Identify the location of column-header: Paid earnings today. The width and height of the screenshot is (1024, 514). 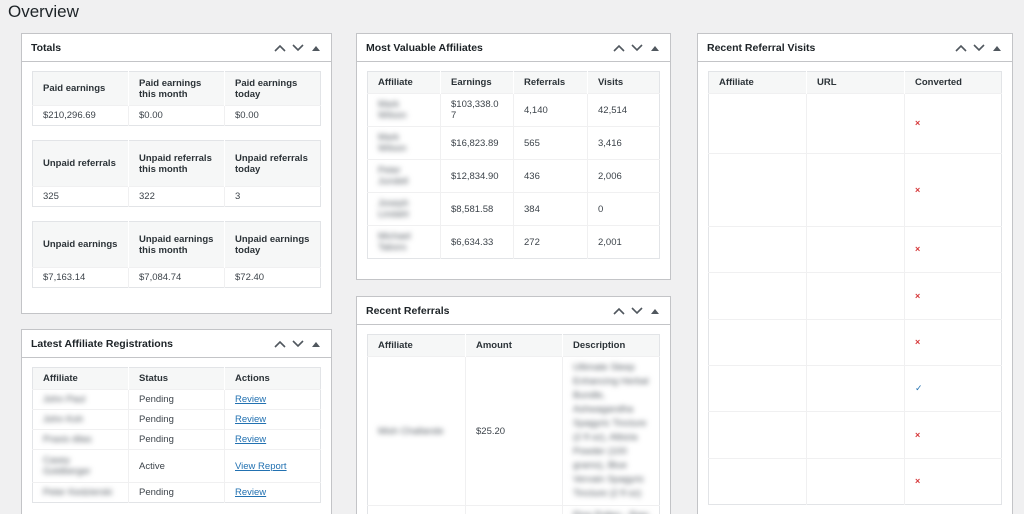
(272, 88).